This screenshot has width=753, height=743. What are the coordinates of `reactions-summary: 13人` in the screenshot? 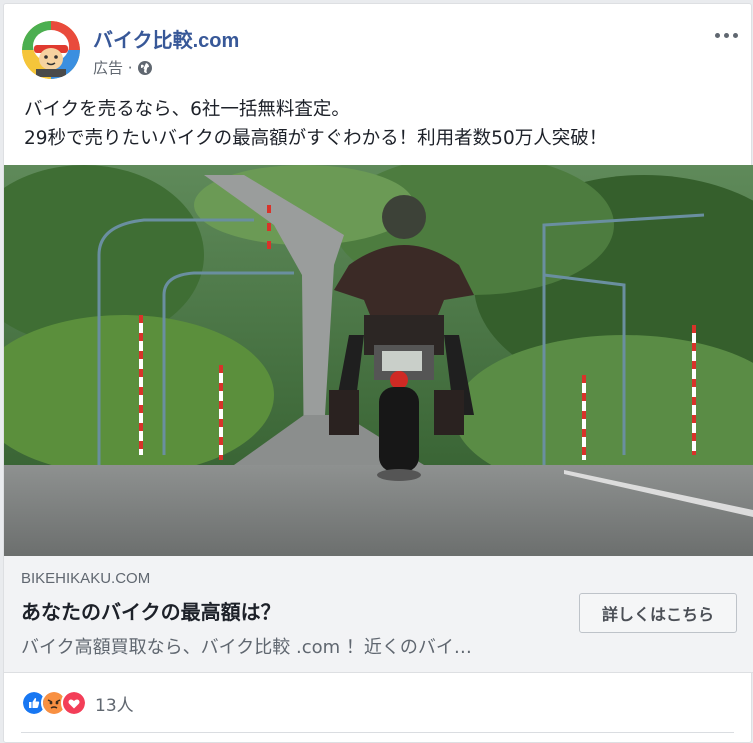 It's located at (77, 703).